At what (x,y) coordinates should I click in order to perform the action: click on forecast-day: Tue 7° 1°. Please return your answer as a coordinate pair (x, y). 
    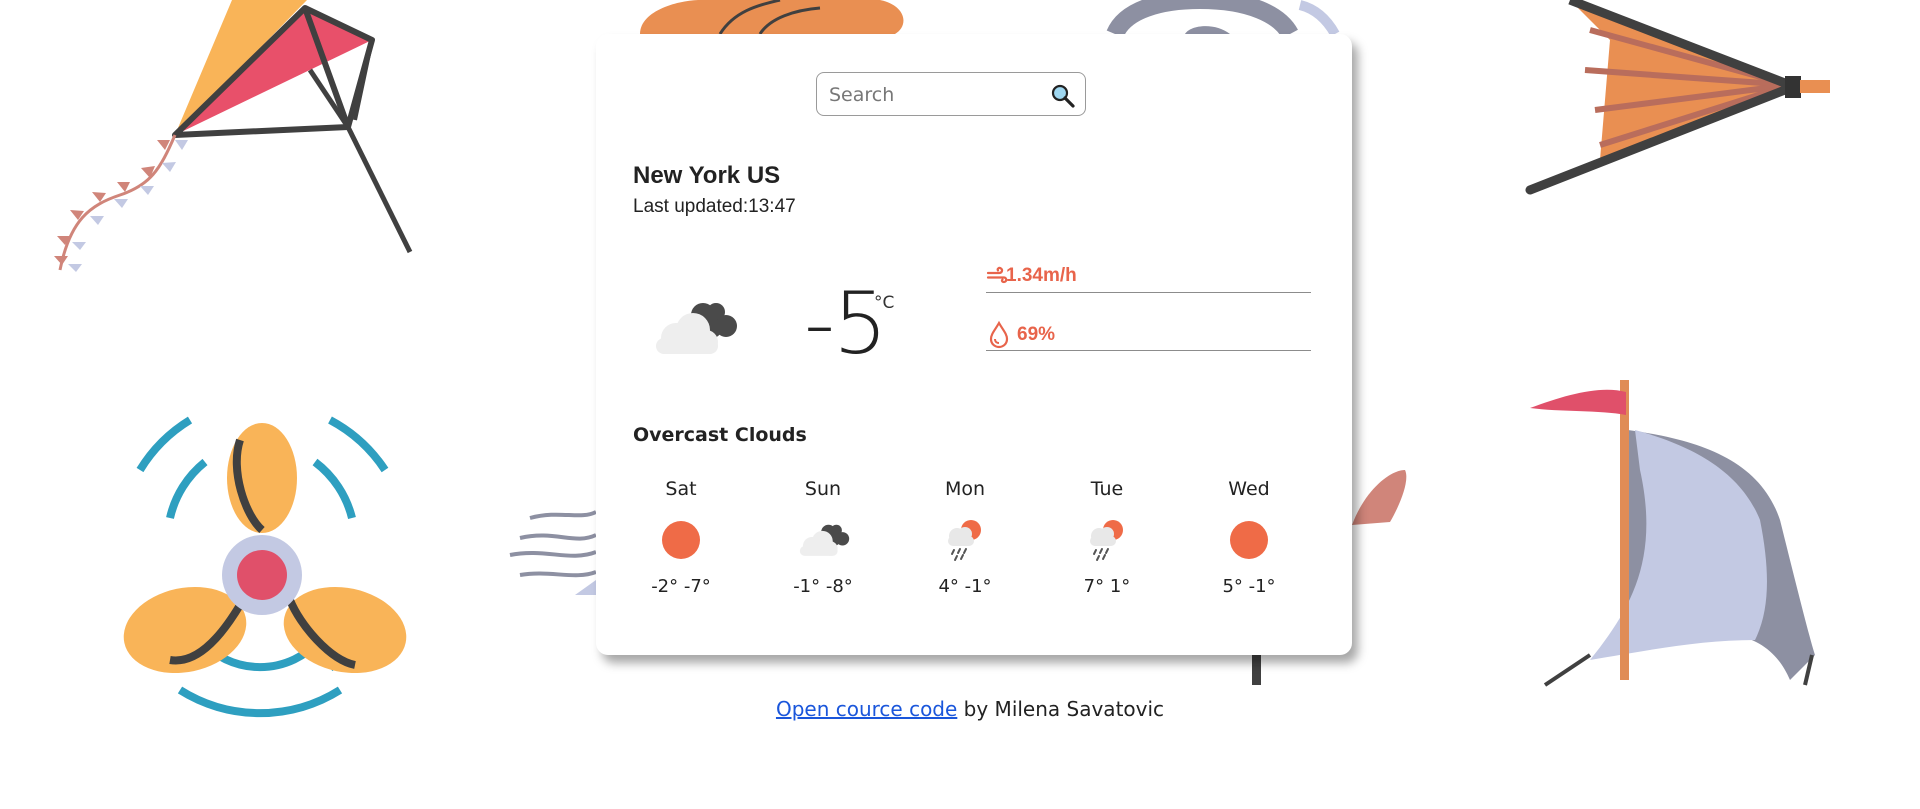
    Looking at the image, I should click on (1107, 537).